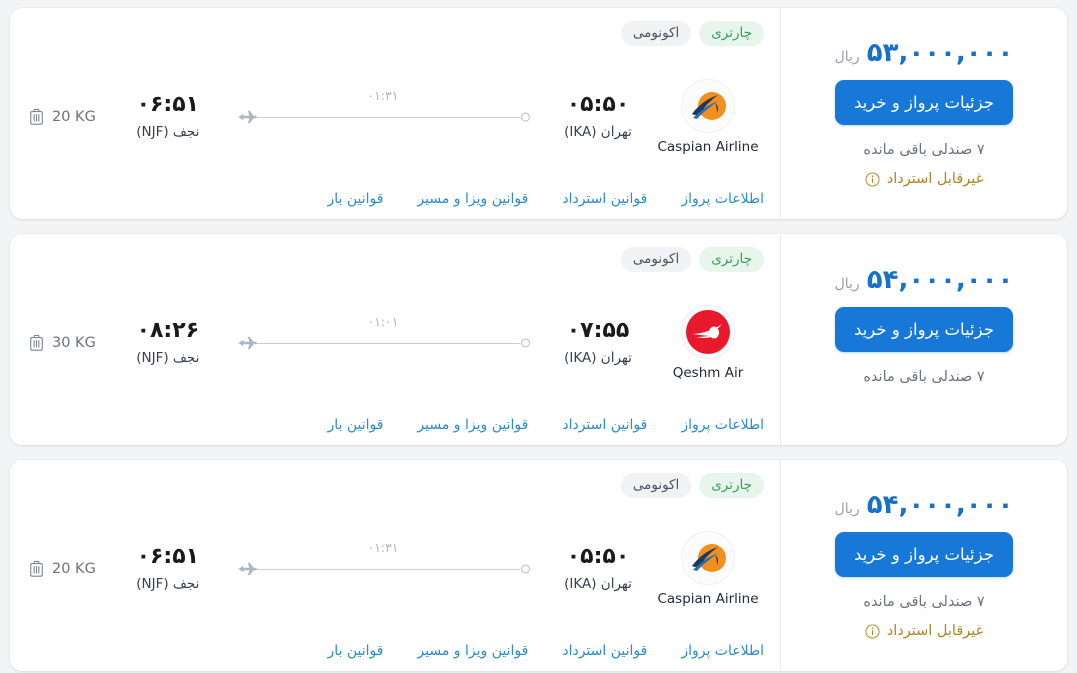 The image size is (1077, 673). Describe the element at coordinates (383, 321) in the screenshot. I see `flight-duration: ۰۱:۰۱` at that location.